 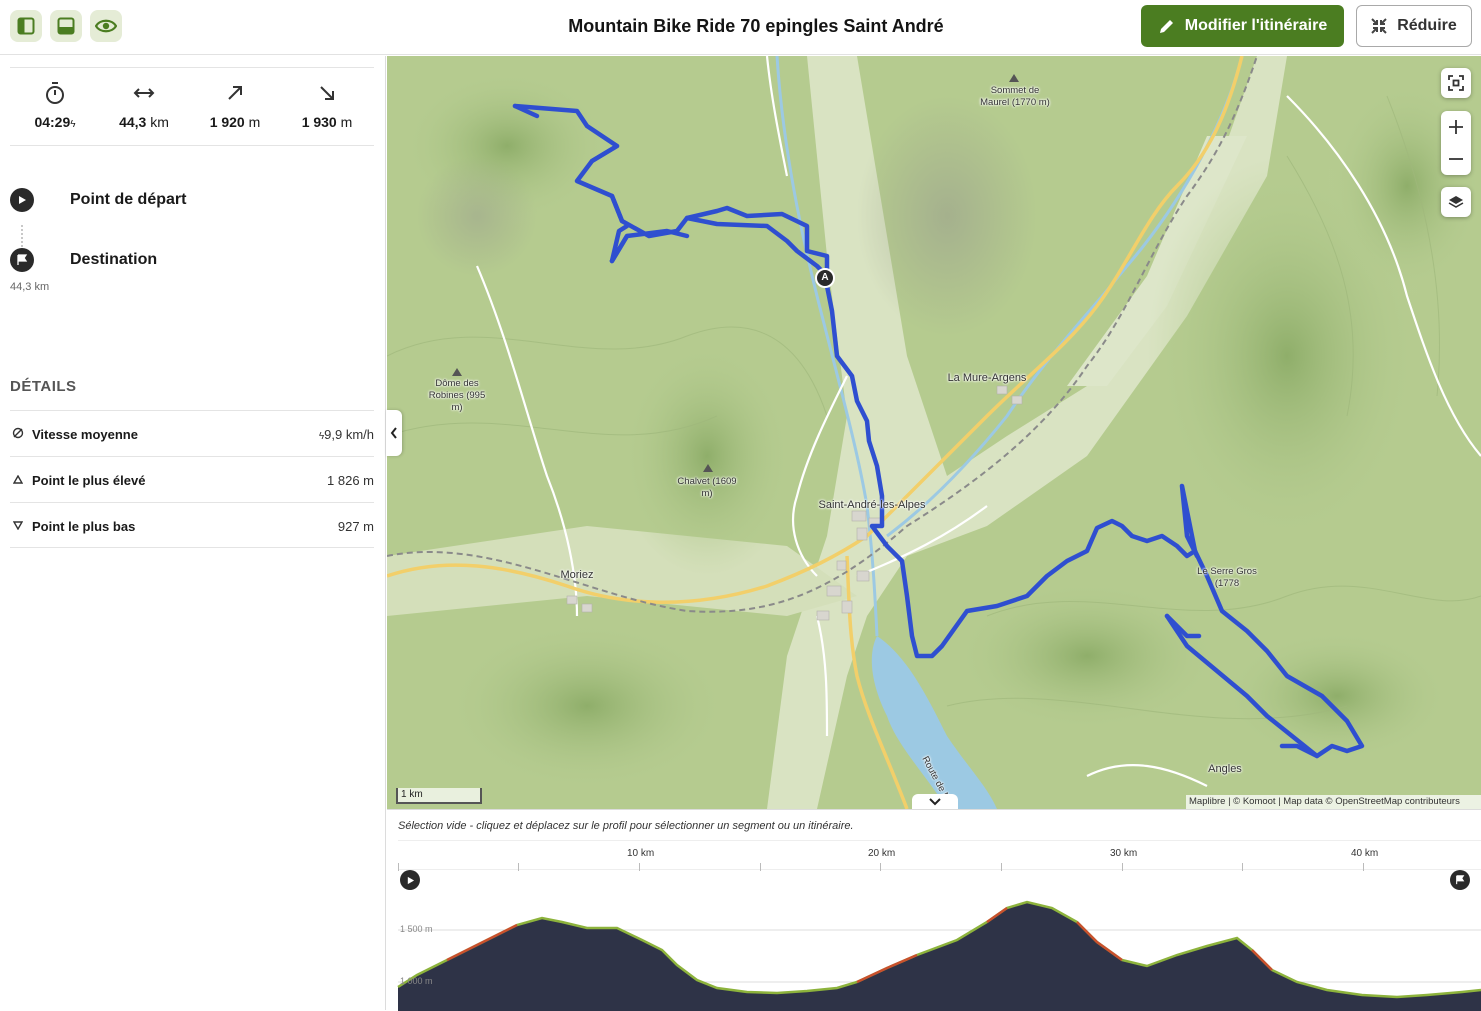 I want to click on map-label-town: Saint-André-les-Alpes, so click(x=872, y=505).